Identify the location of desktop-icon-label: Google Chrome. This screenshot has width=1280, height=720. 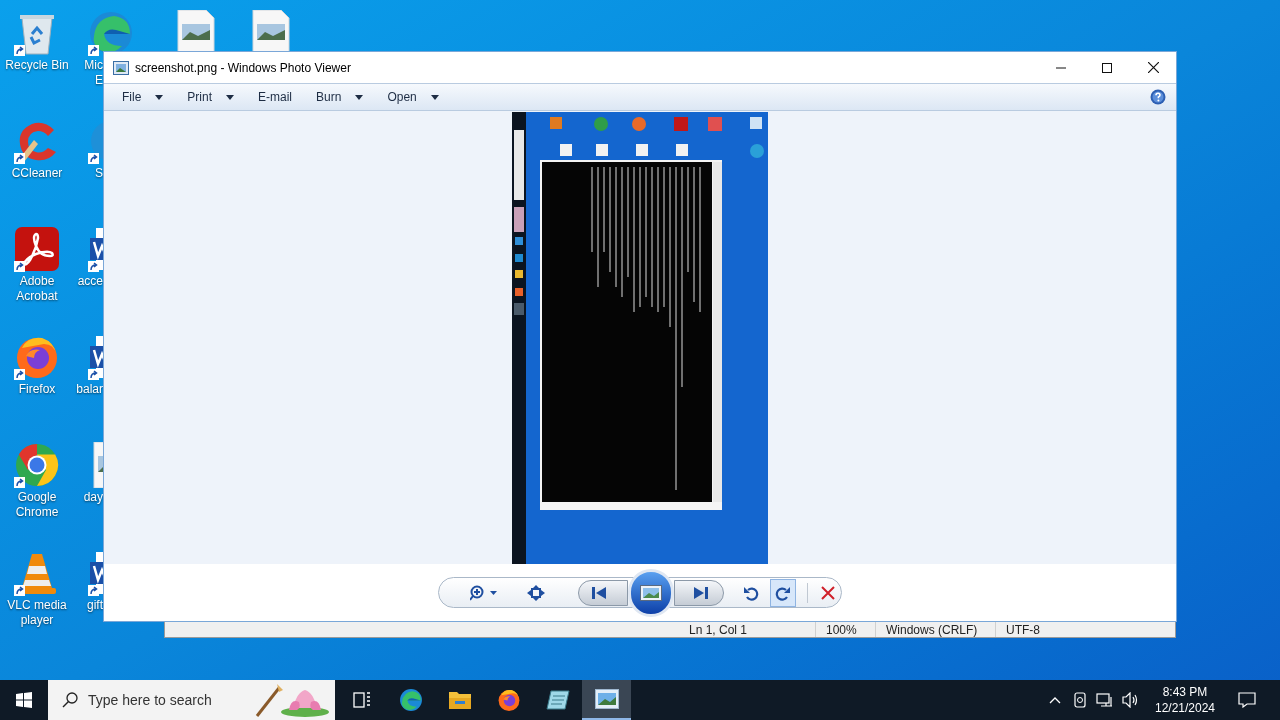
(37, 505).